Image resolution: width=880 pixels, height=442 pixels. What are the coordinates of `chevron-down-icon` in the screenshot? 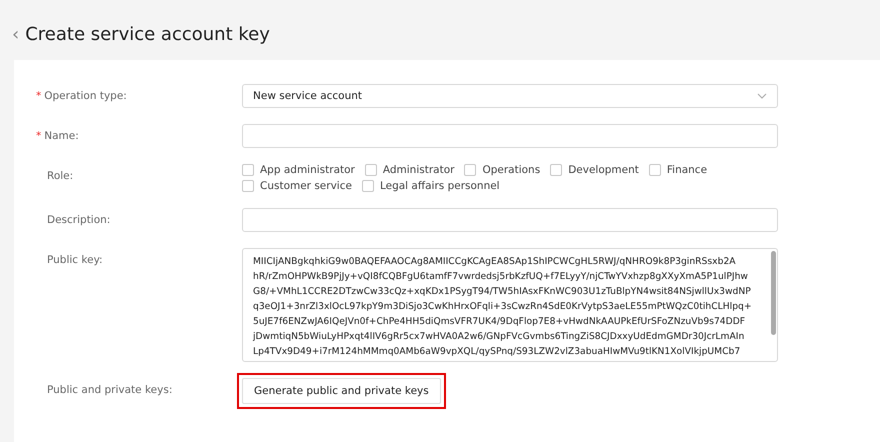 It's located at (762, 96).